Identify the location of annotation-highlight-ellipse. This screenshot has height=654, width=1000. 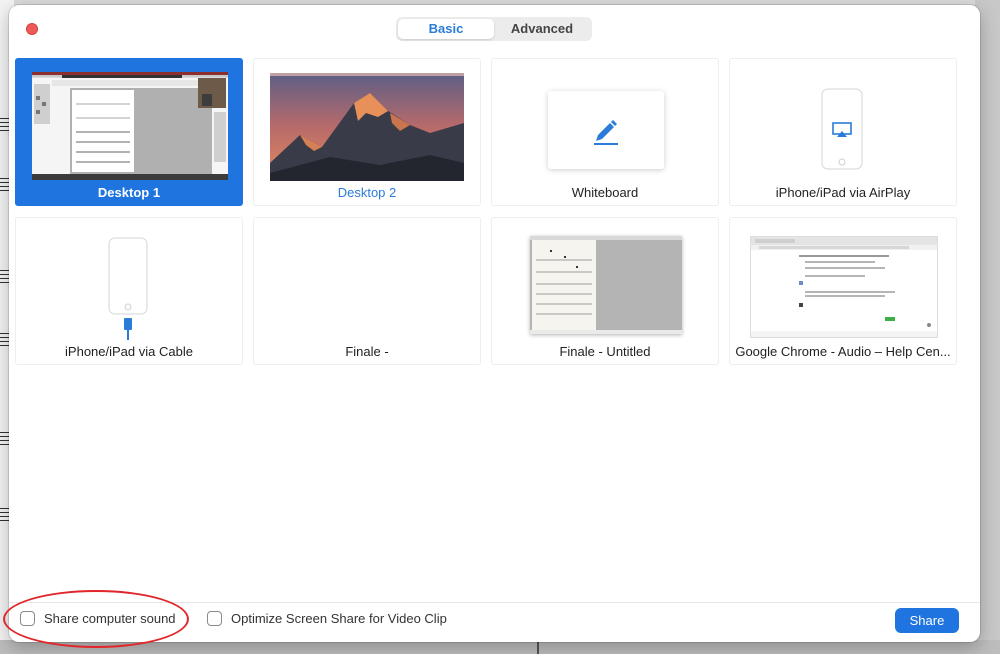
(96, 619).